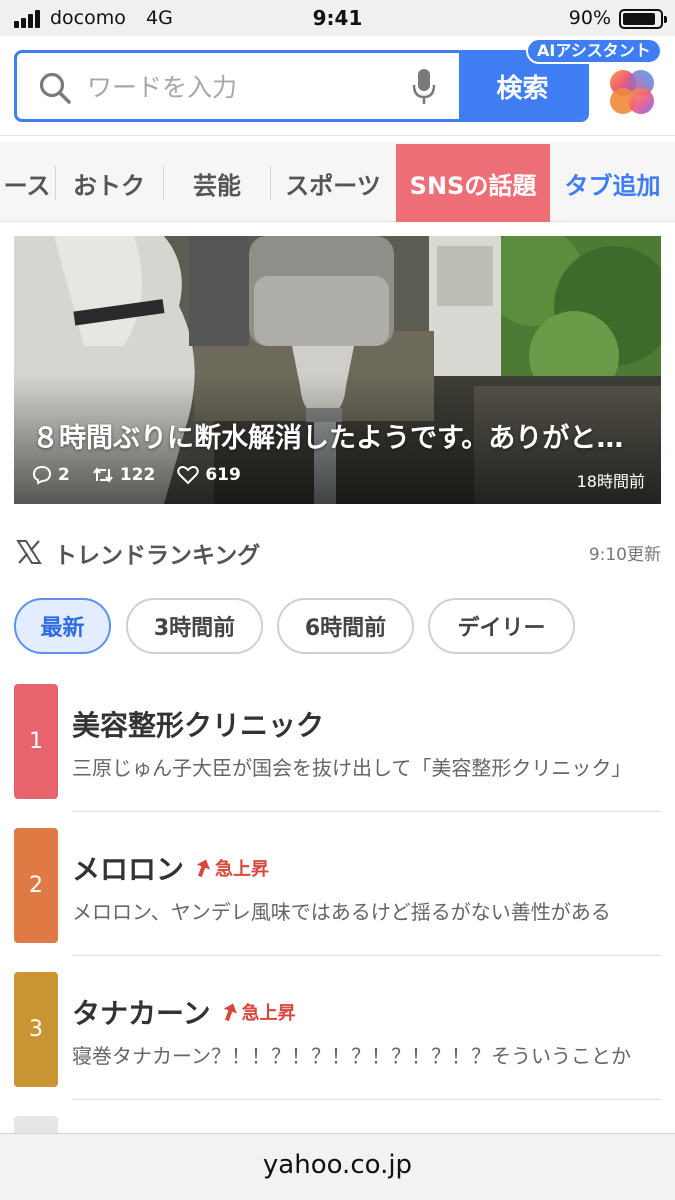 This screenshot has height=1200, width=675. Describe the element at coordinates (337, 748) in the screenshot. I see `ranking-item: 1 美容整形クリニック 三原じゅん子大臣が国会を抜け出して「美容整形クリニック」` at that location.